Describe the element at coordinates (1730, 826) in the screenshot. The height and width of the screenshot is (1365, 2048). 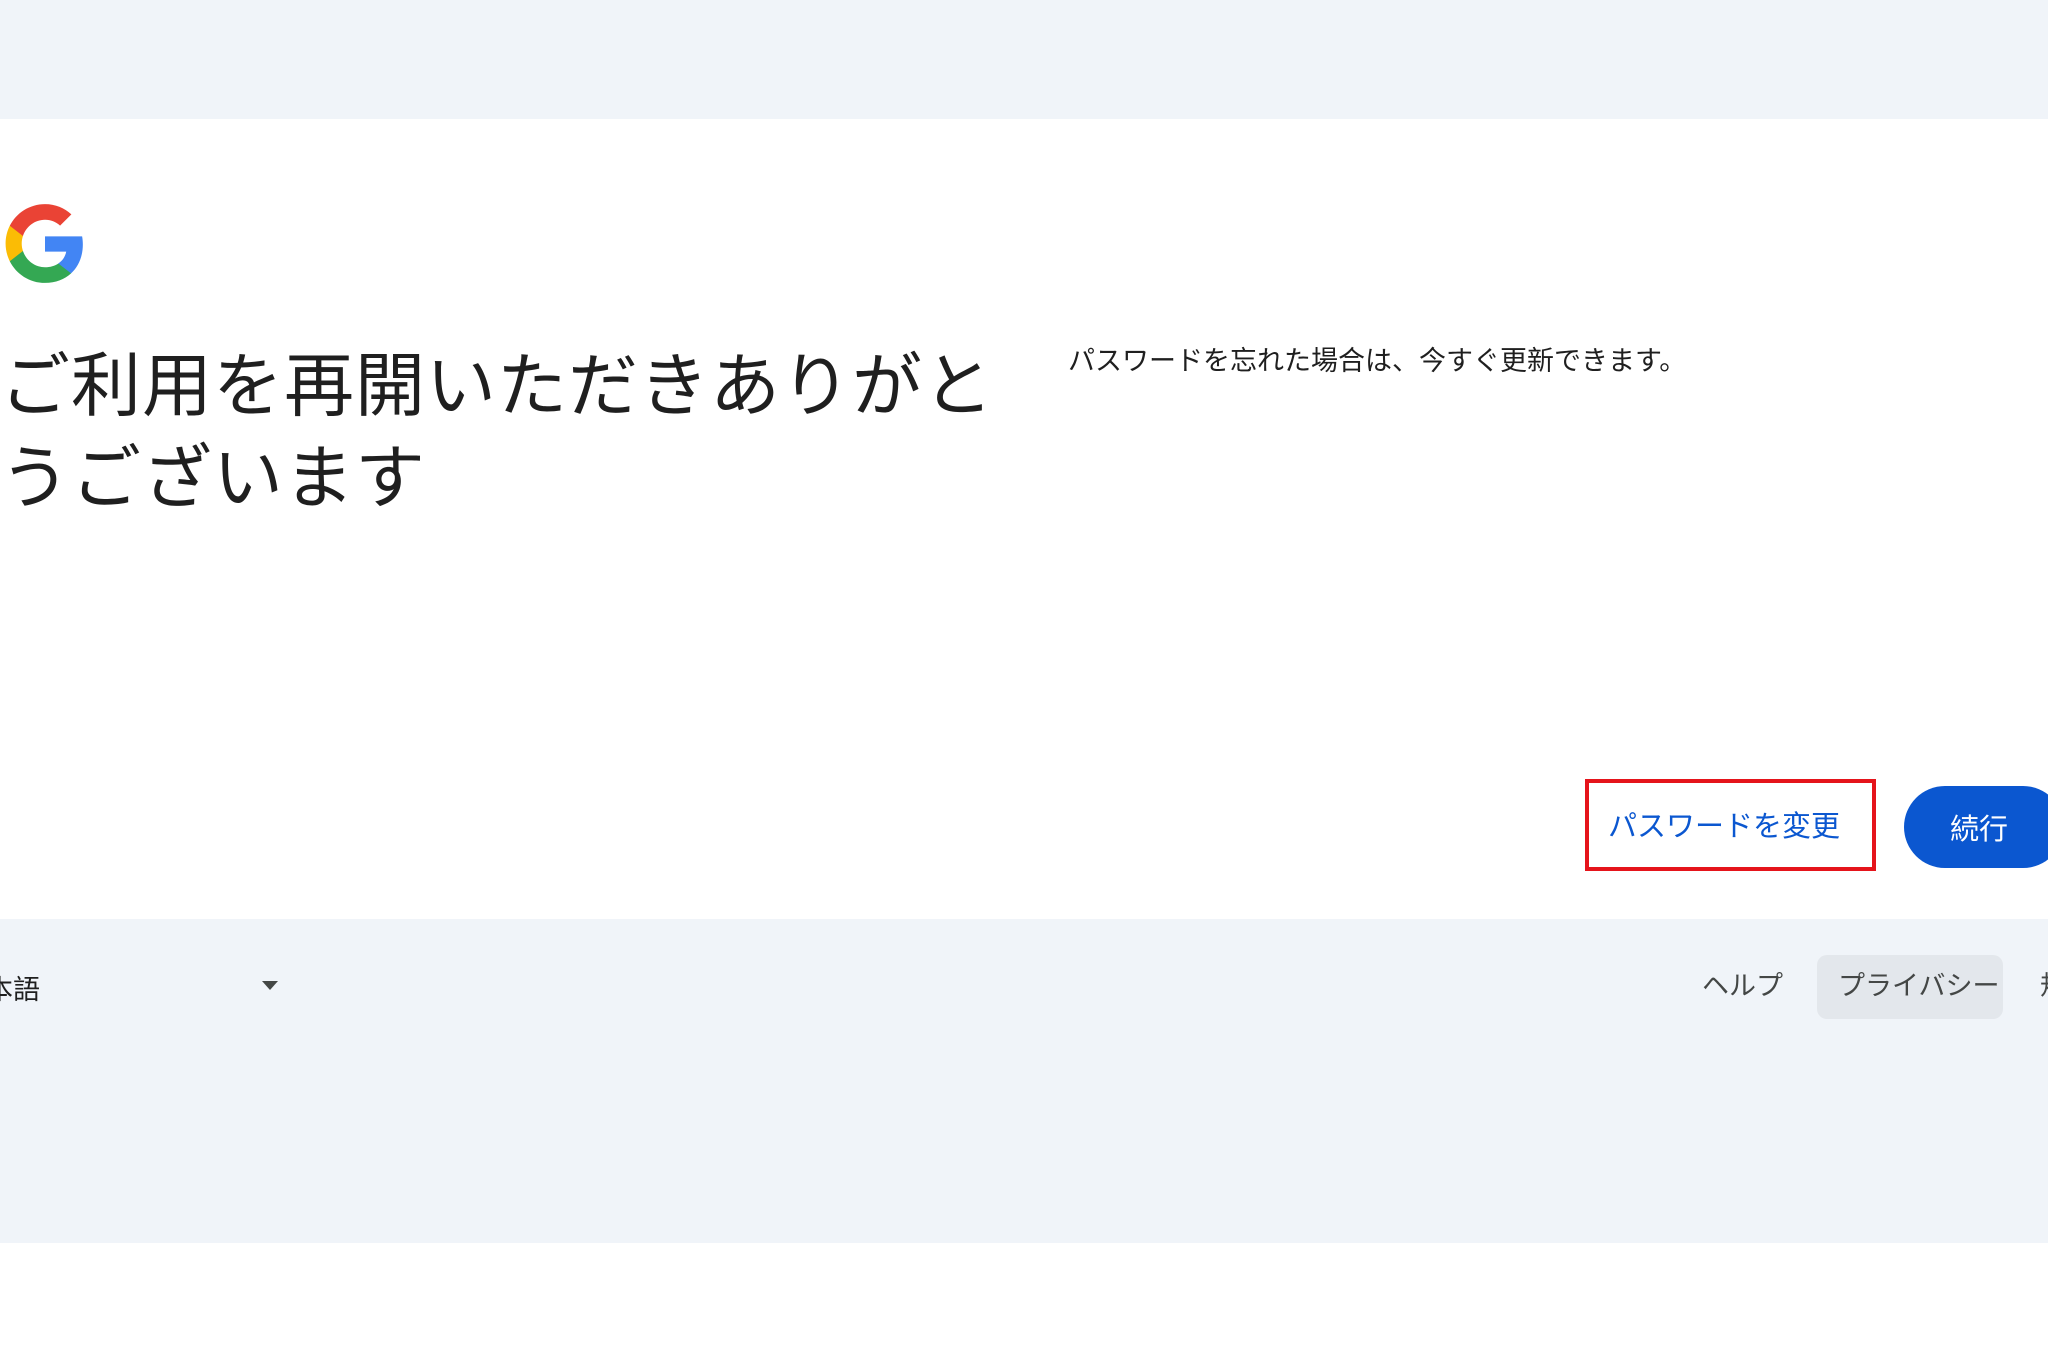
I see `change-password-button: パスワードを変更` at that location.